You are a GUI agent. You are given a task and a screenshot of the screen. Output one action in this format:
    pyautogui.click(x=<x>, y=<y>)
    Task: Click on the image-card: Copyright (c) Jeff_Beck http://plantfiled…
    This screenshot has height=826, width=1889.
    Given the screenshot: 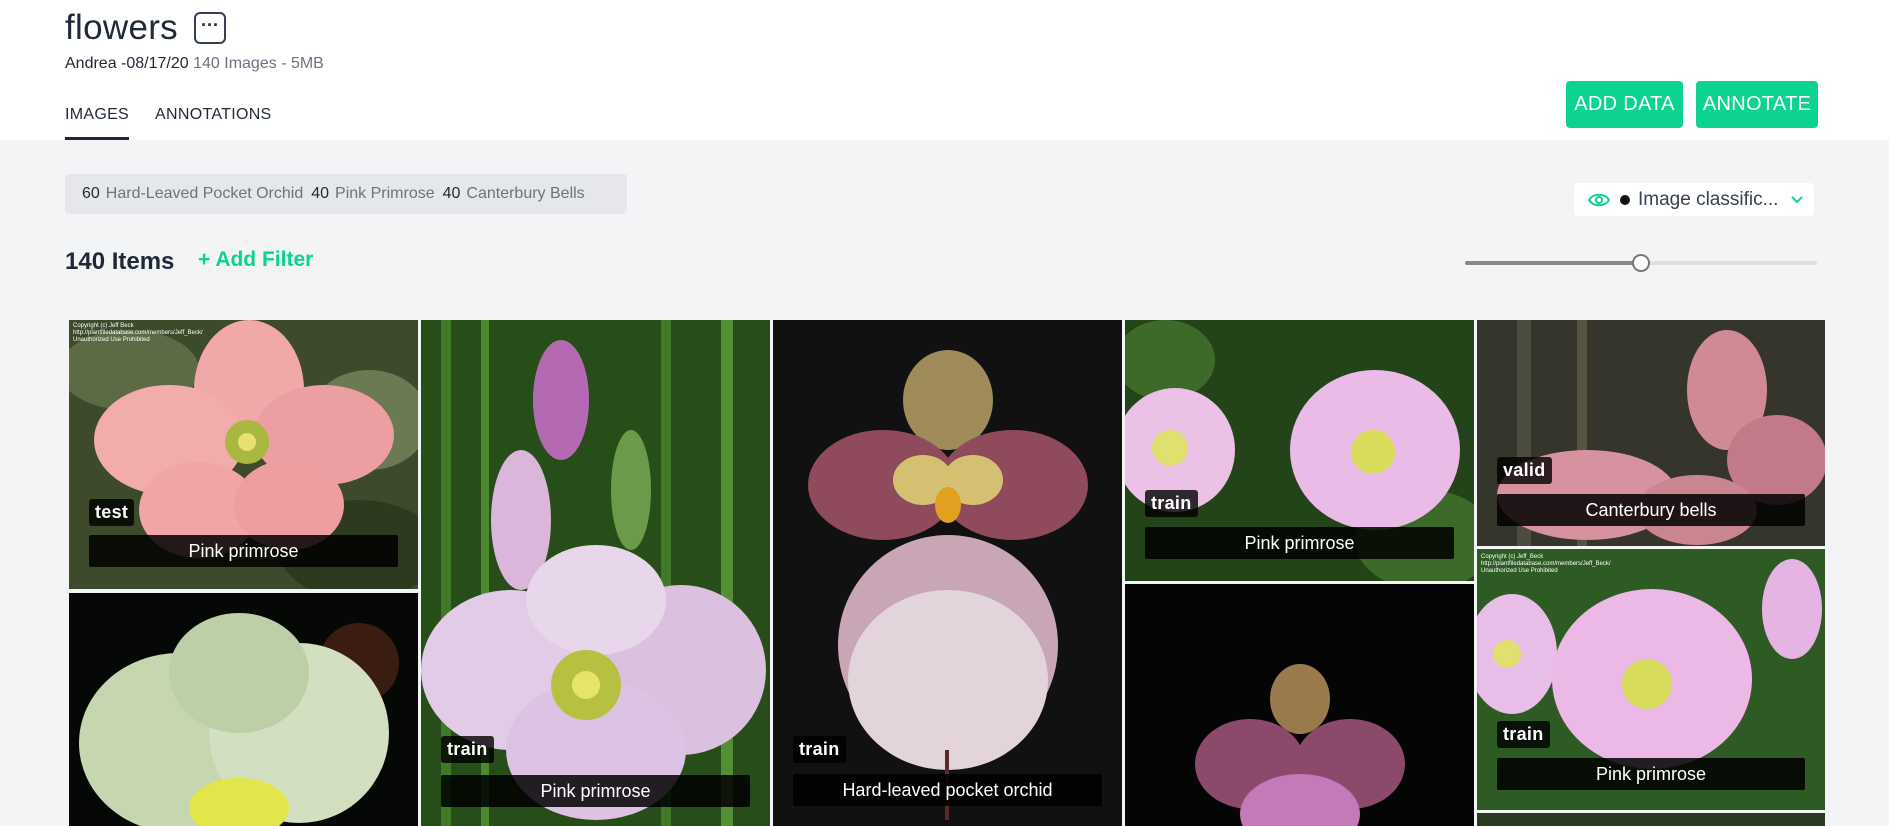 What is the action you would take?
    pyautogui.click(x=1651, y=679)
    